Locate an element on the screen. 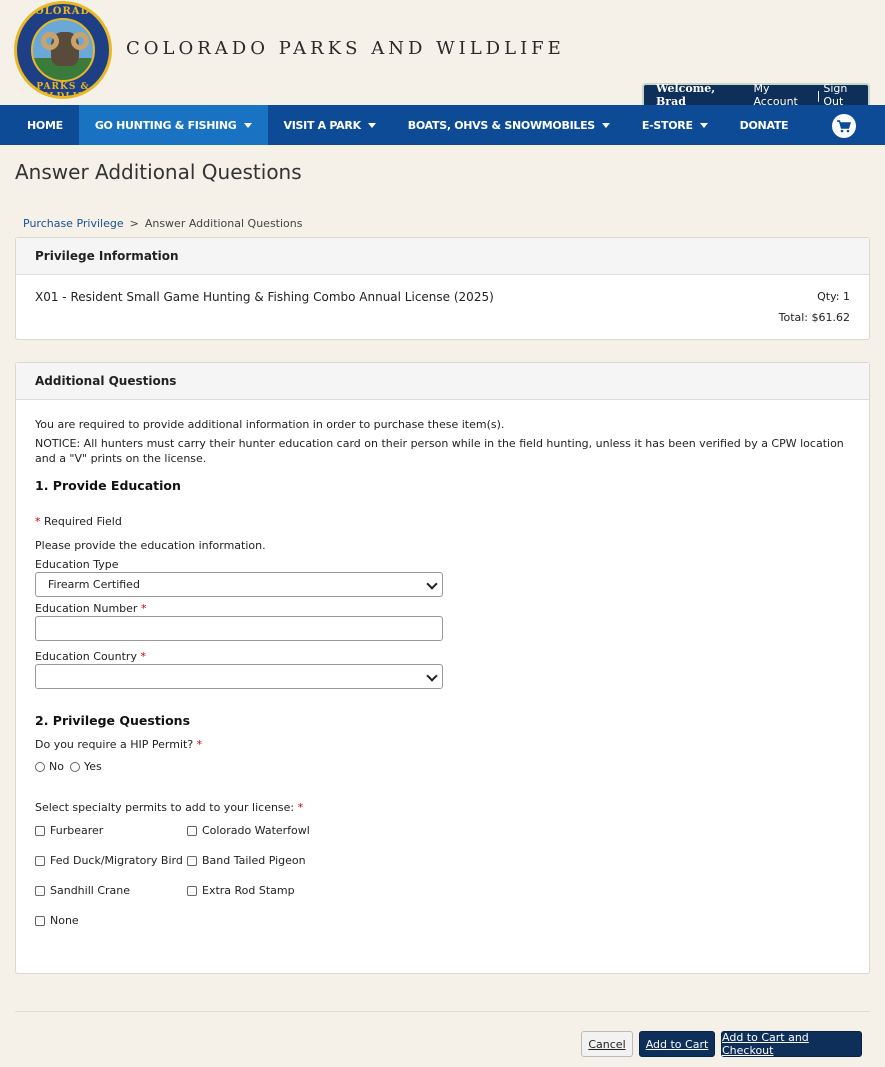 This screenshot has width=885, height=1067. logo-emblem is located at coordinates (63, 50).